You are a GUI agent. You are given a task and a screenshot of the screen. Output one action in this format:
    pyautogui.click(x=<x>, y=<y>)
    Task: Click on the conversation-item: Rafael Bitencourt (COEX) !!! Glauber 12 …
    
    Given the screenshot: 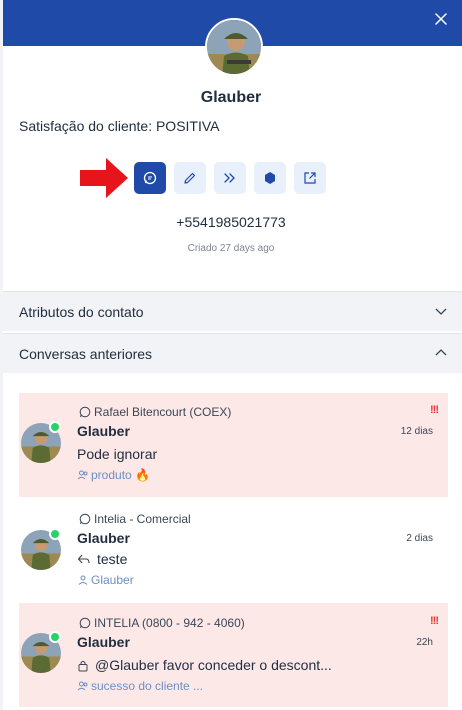 What is the action you would take?
    pyautogui.click(x=233, y=445)
    